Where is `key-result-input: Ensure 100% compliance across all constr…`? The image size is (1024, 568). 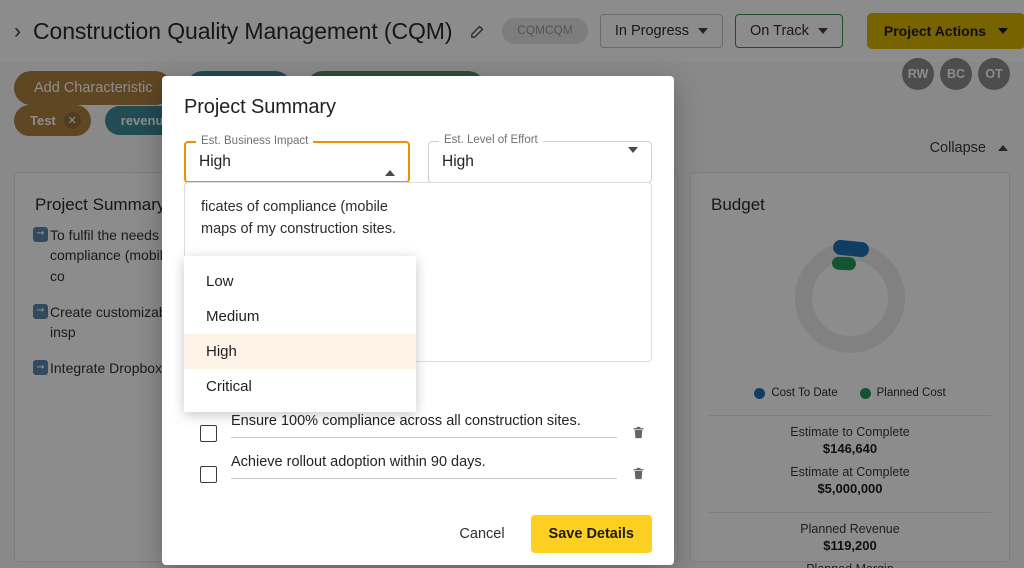
key-result-input: Ensure 100% compliance across all constr… is located at coordinates (424, 425).